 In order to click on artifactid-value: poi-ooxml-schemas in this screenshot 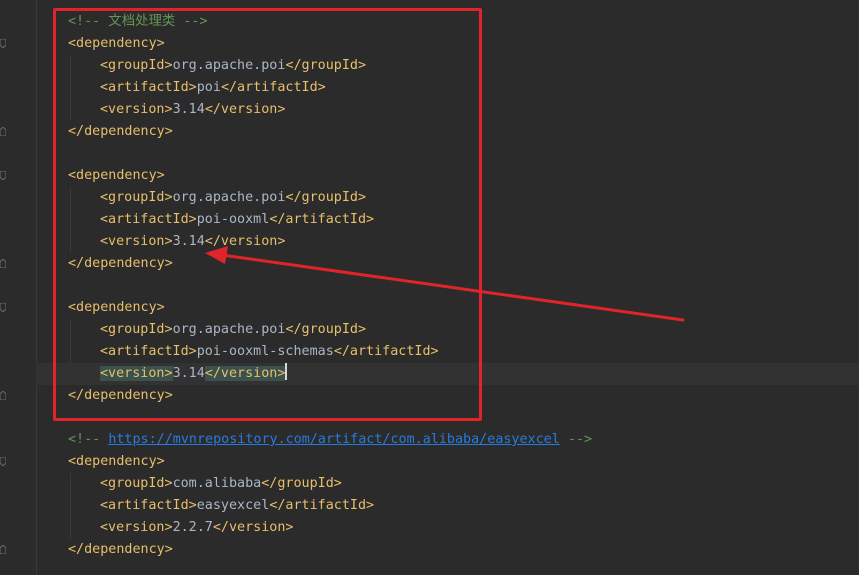, I will do `click(265, 351)`.